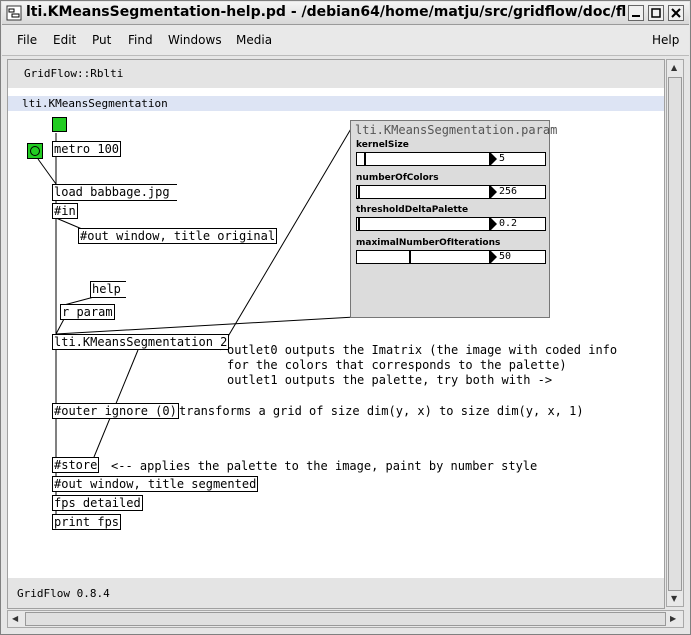 The height and width of the screenshot is (635, 691). I want to click on param-label-0: kernelSize, so click(382, 145).